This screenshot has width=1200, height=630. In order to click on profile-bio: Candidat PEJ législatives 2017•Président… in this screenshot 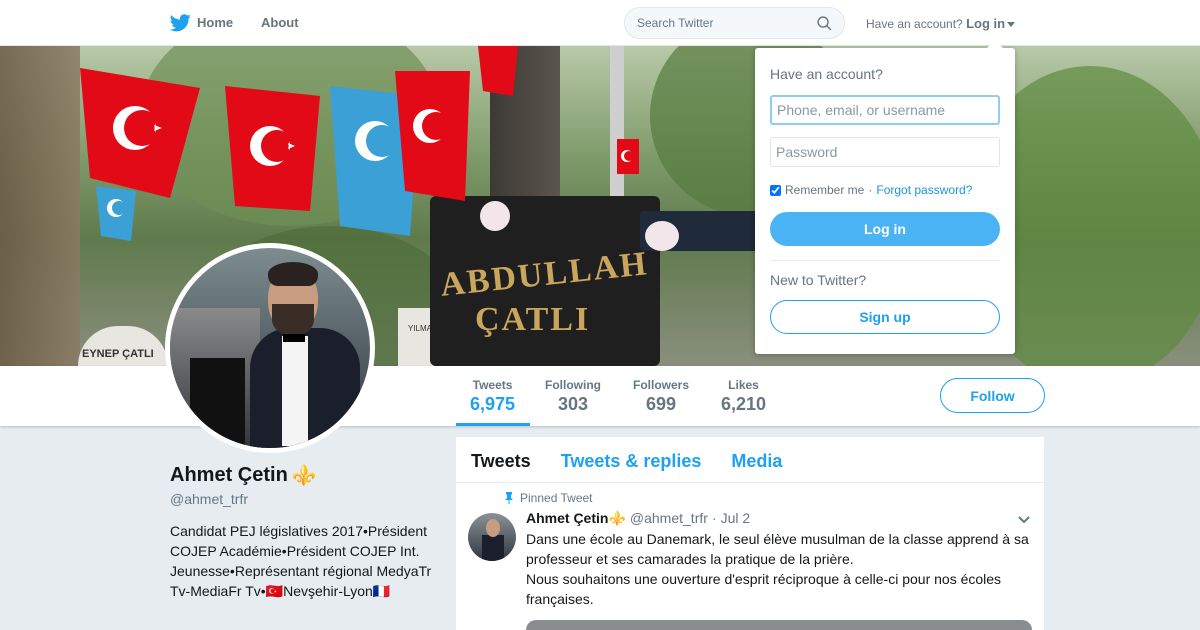, I will do `click(301, 561)`.